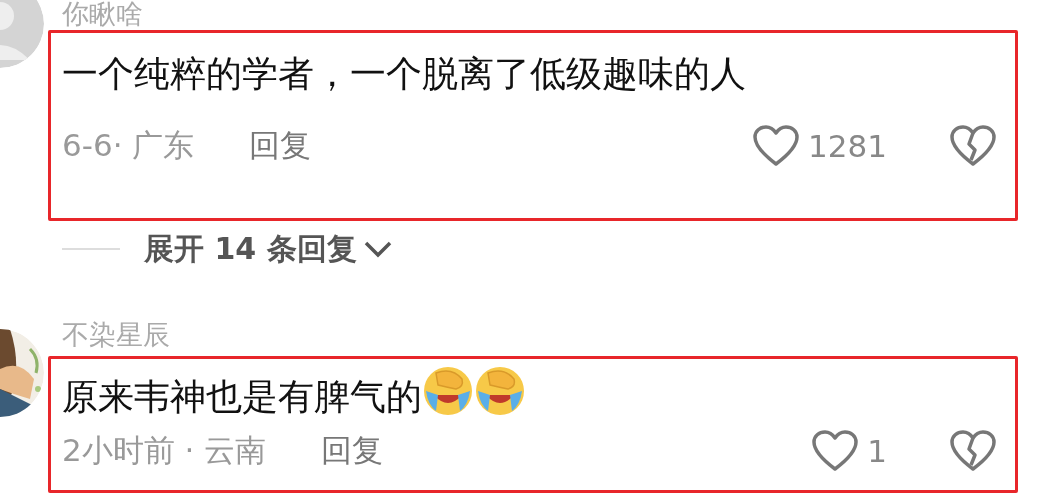 The image size is (1049, 493). Describe the element at coordinates (404, 74) in the screenshot. I see `comment-text: 一个纯粹的学者，一个脱离了低级趣味的人` at that location.